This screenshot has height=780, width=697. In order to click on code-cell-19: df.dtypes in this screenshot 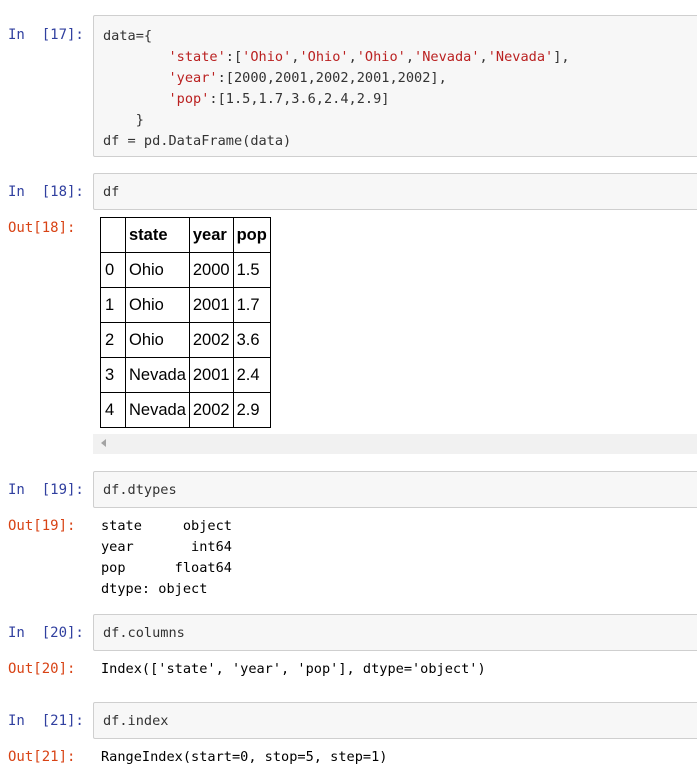, I will do `click(395, 489)`.